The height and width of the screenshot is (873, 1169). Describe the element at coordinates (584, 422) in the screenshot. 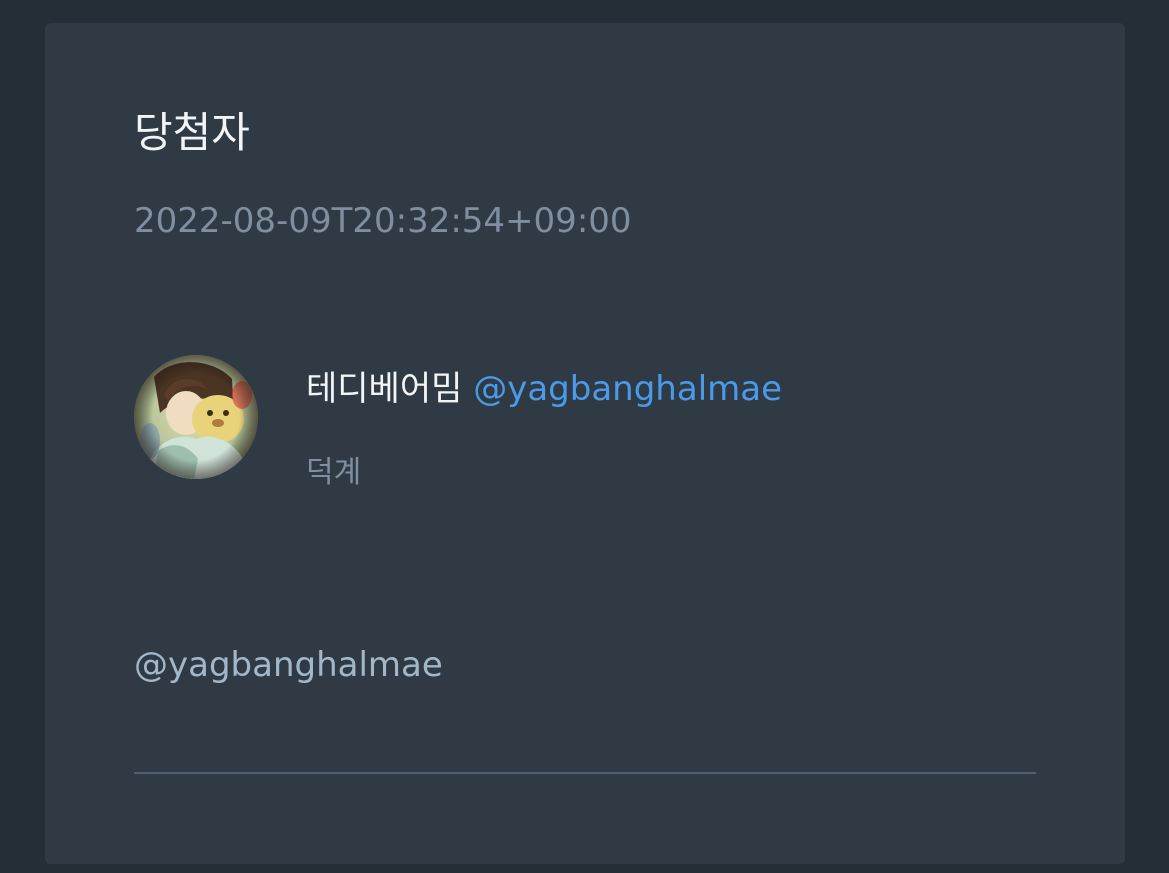

I see `winner-profile: 테디베어밈 @yagbanghalmae 덕계` at that location.